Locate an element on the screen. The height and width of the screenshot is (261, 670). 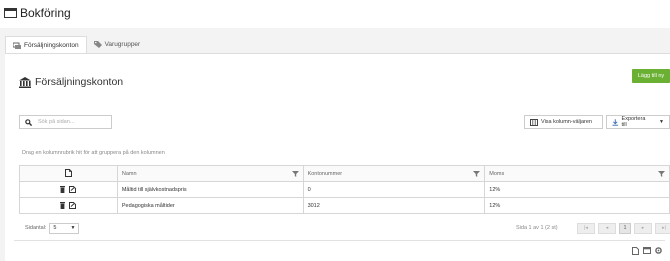
tab-sales-accounts: Försäljningskonton is located at coordinates (46, 44).